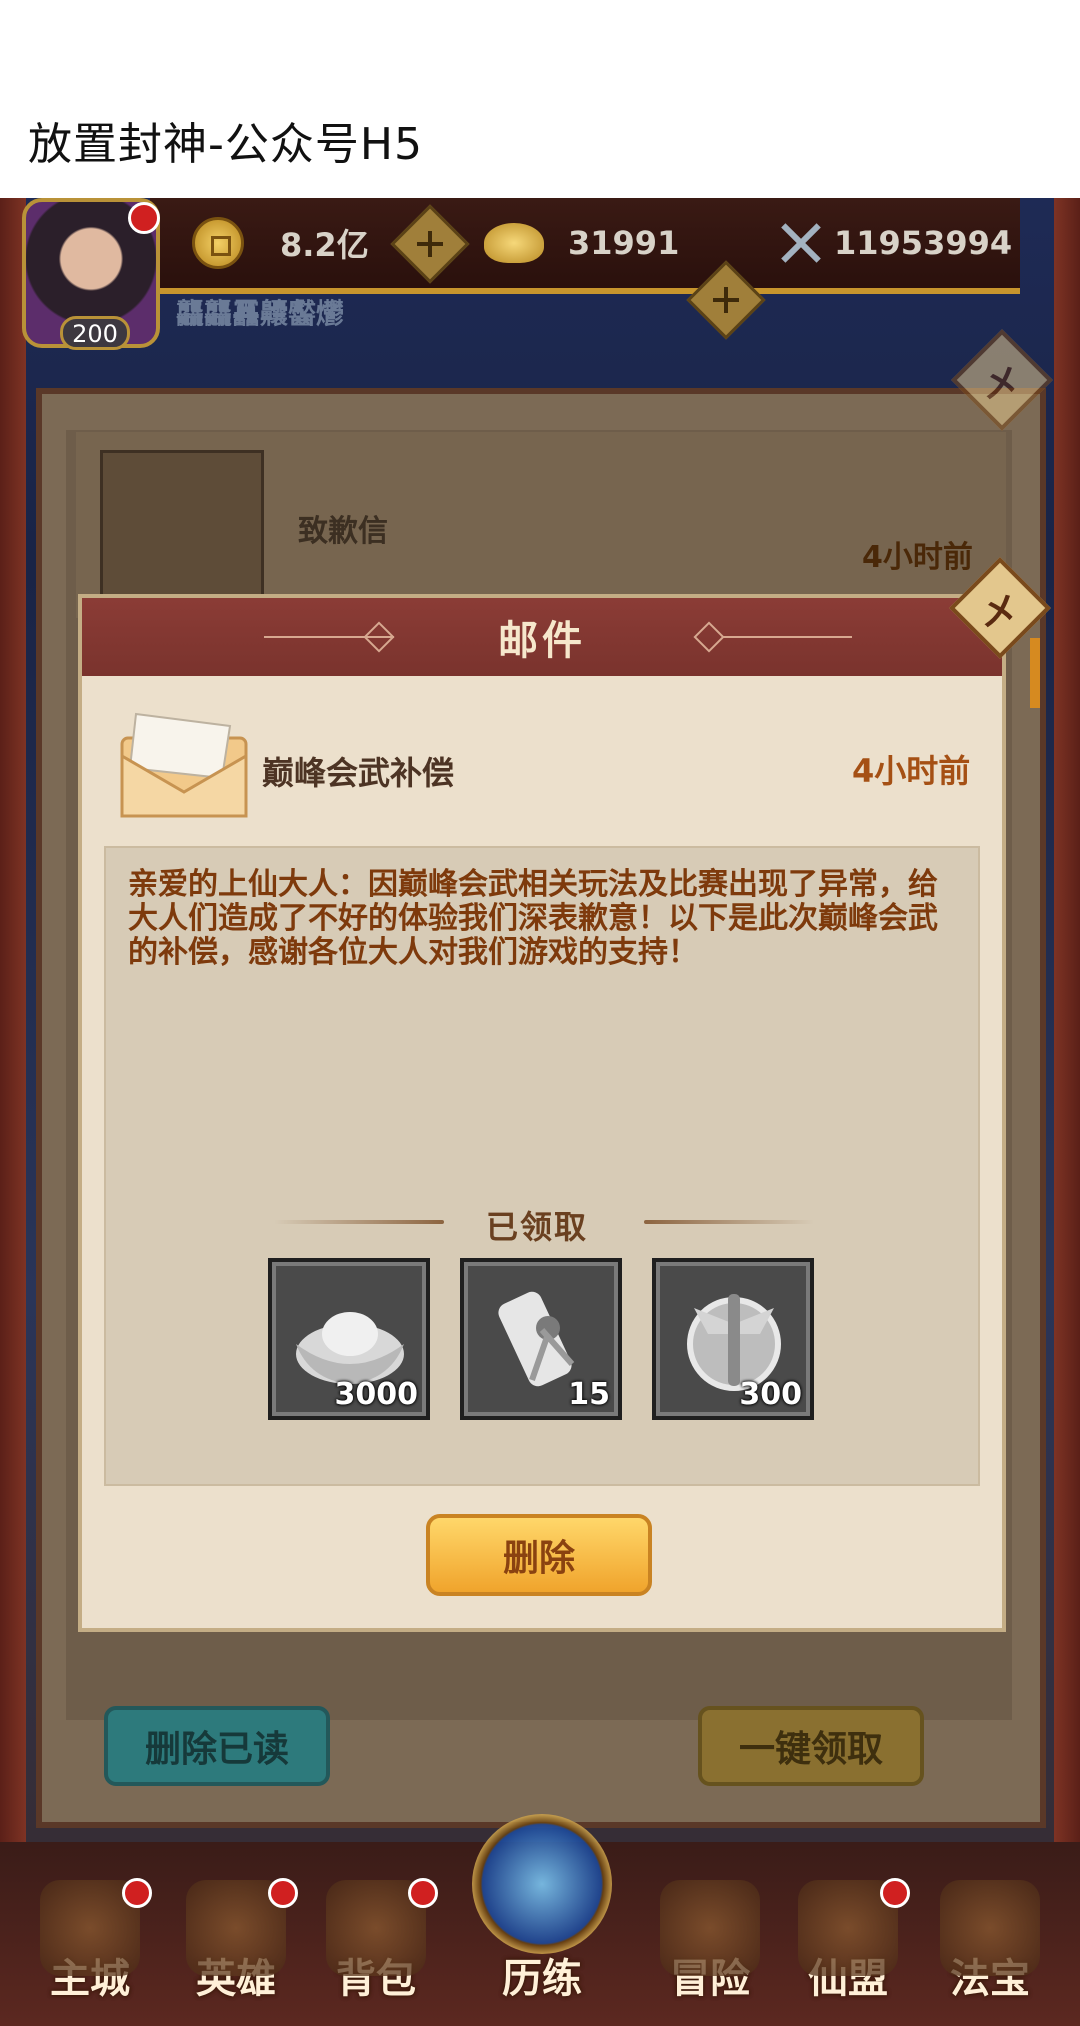 This screenshot has height=2026, width=1080. I want to click on copper-coin-icon, so click(218, 243).